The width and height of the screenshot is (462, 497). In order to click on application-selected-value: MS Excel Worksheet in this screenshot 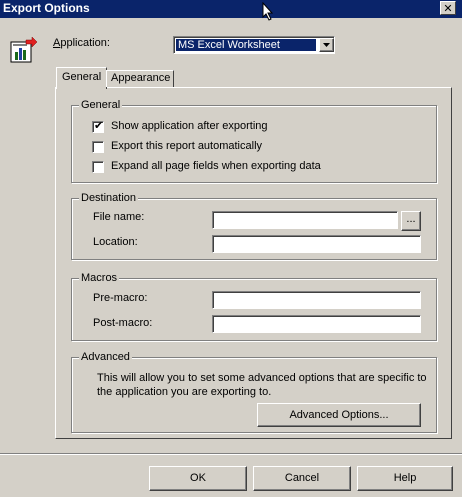, I will do `click(246, 45)`.